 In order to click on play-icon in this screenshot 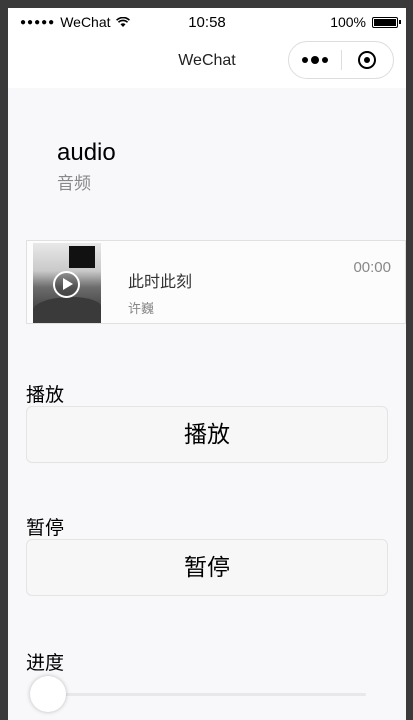, I will do `click(66, 284)`.